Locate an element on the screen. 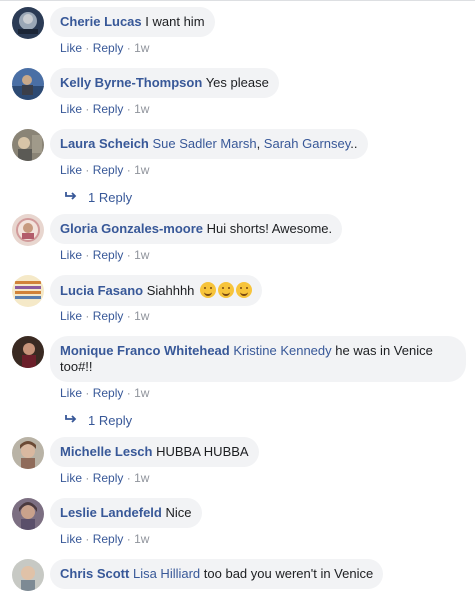 The width and height of the screenshot is (475, 595). comment-text: Nice is located at coordinates (178, 512).